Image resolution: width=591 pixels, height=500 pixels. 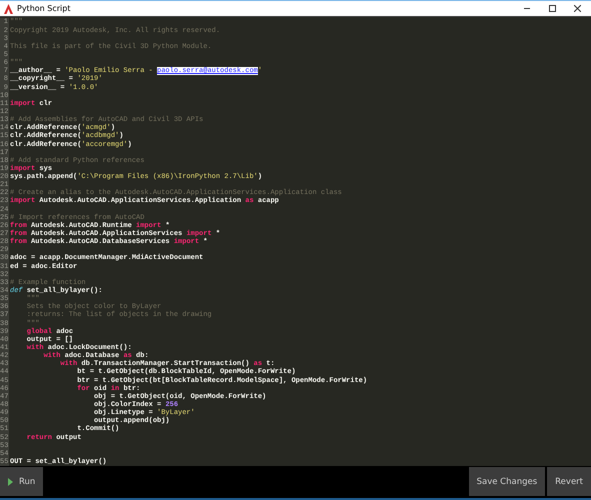 I want to click on save-changes-button: Save Changes, so click(x=507, y=481).